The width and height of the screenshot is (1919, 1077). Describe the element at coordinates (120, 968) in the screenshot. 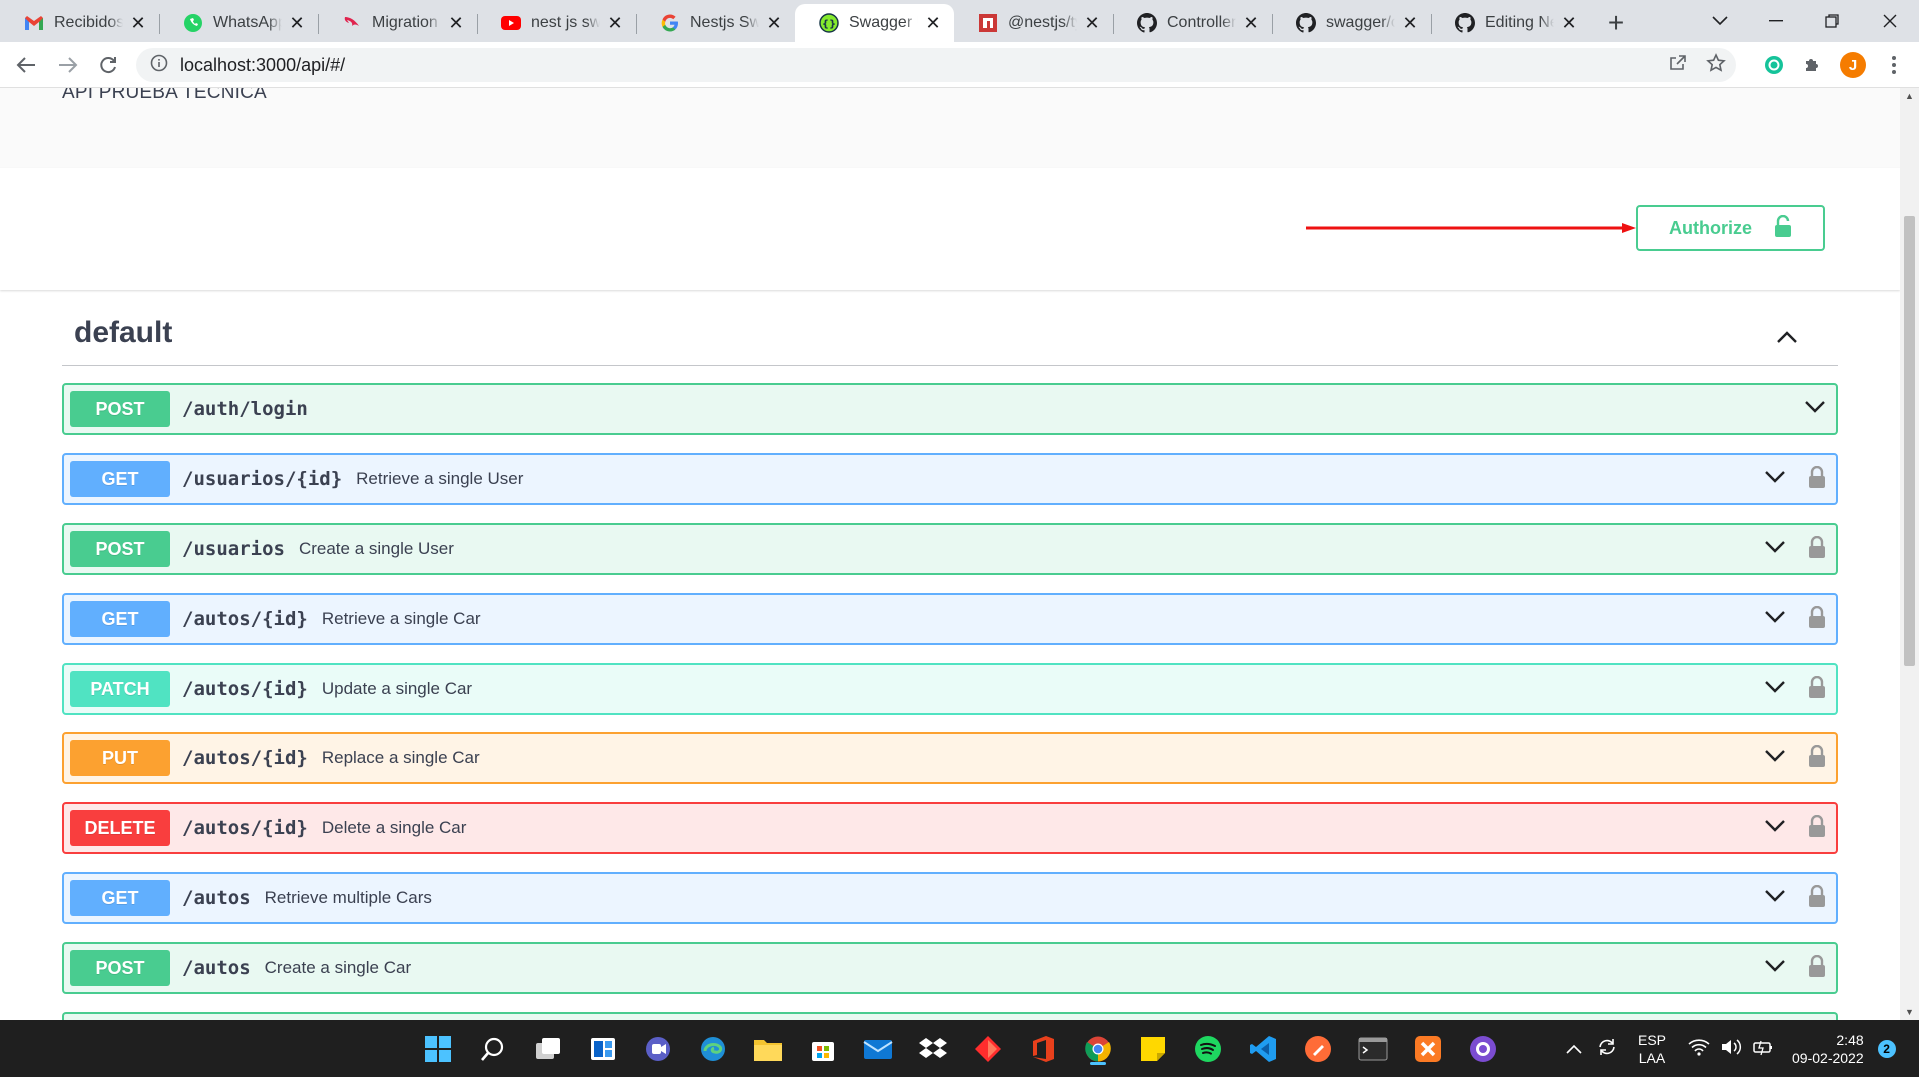

I see `method-badge: POST` at that location.